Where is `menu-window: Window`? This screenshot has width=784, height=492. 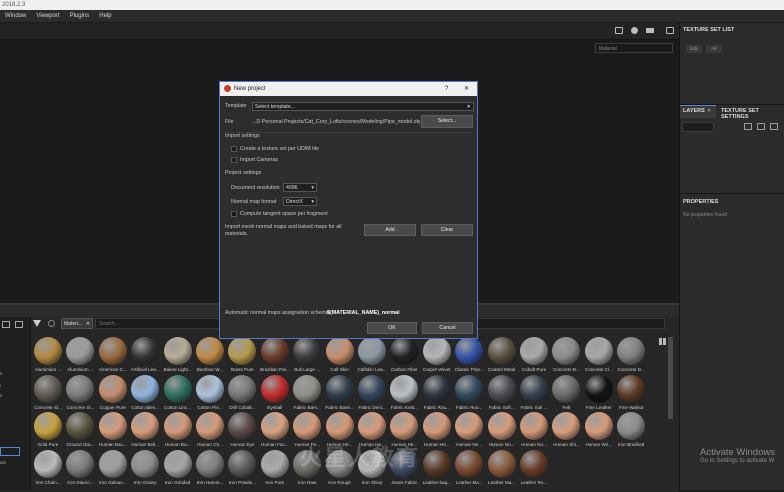
menu-window: Window is located at coordinates (15, 16).